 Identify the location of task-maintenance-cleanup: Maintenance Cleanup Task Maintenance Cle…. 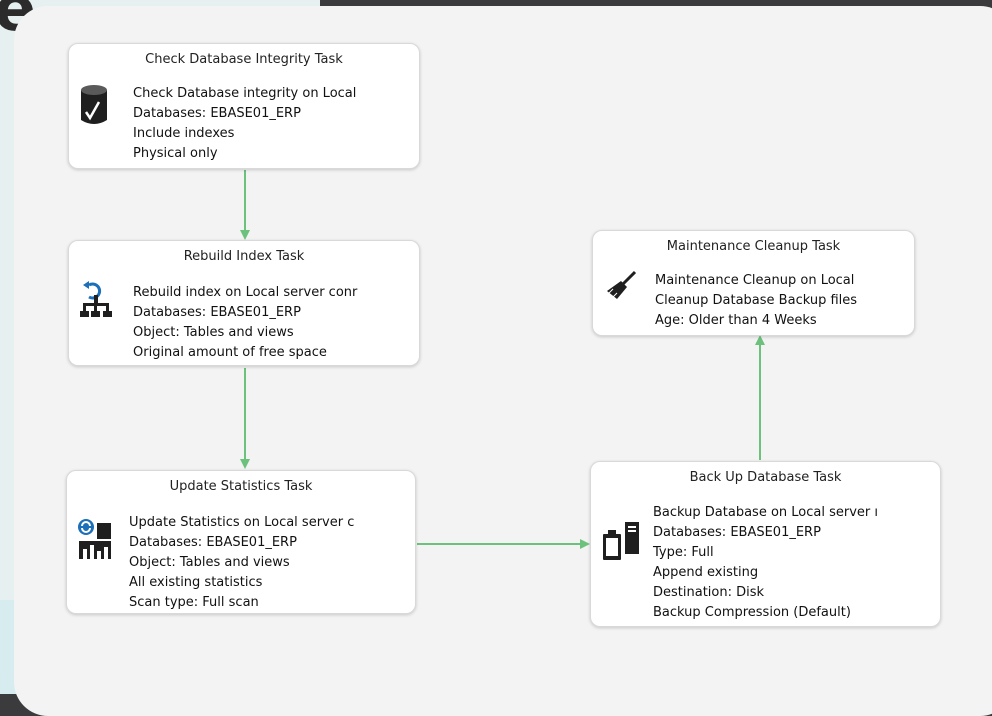
(753, 283).